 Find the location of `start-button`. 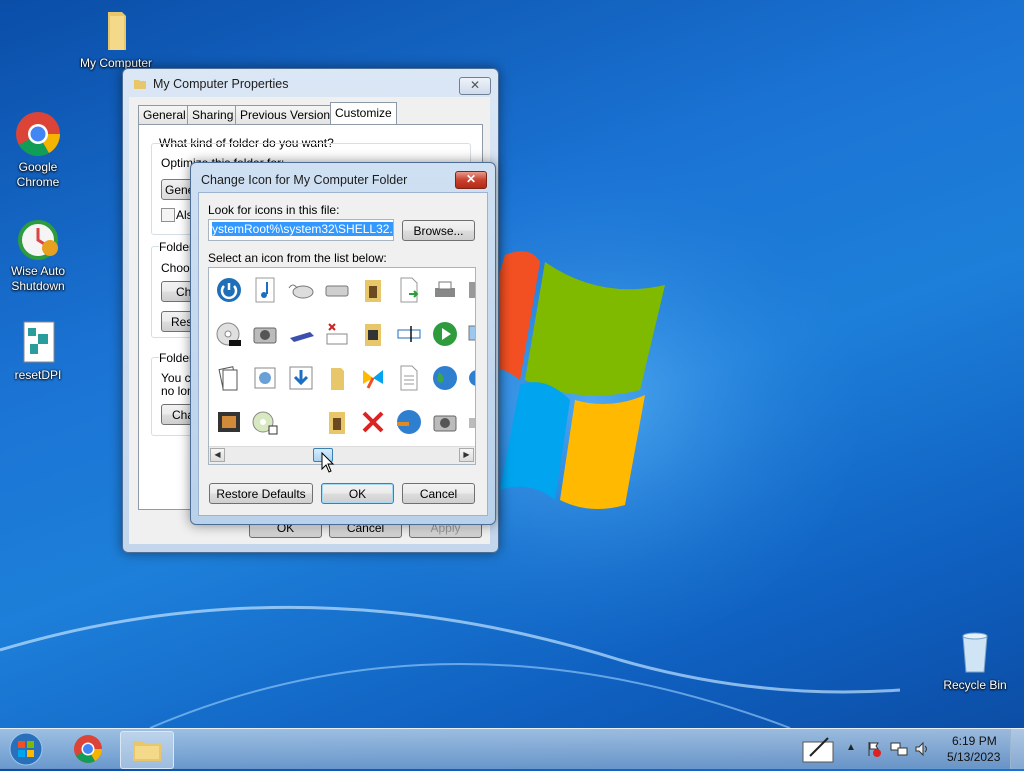

start-button is located at coordinates (26, 749).